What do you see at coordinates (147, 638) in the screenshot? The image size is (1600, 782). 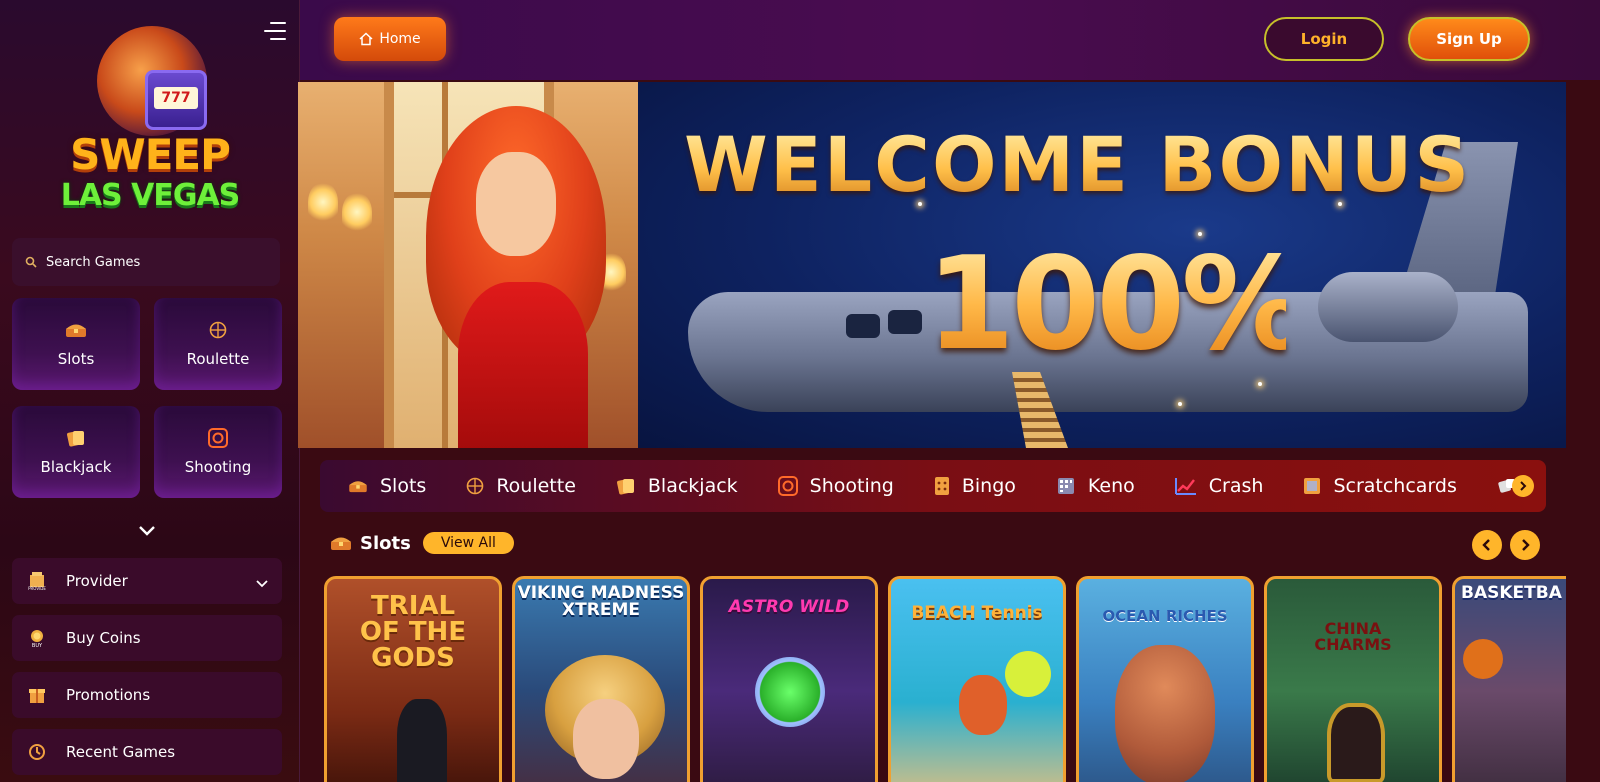 I see `sidebar-item-buy-coins: BUY Buy Coins` at bounding box center [147, 638].